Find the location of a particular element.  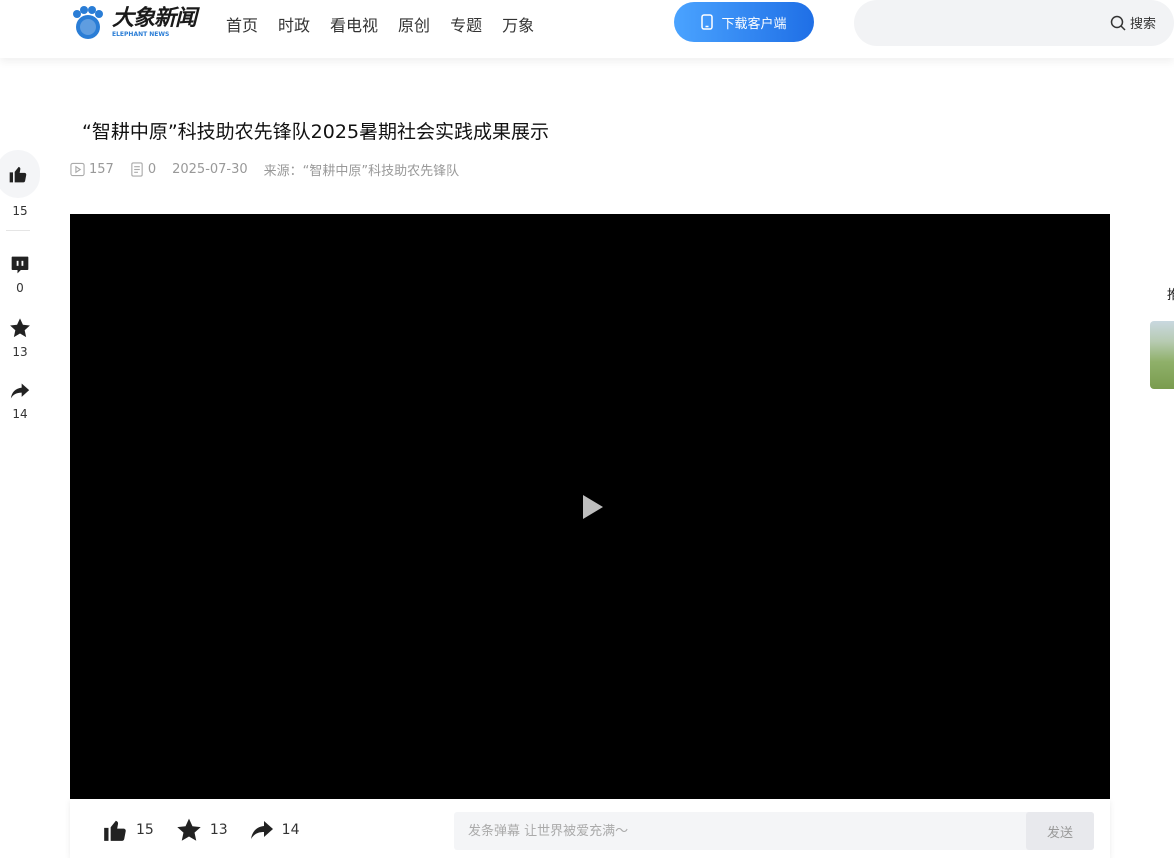

rail-comment-button: 0 is located at coordinates (20, 275).